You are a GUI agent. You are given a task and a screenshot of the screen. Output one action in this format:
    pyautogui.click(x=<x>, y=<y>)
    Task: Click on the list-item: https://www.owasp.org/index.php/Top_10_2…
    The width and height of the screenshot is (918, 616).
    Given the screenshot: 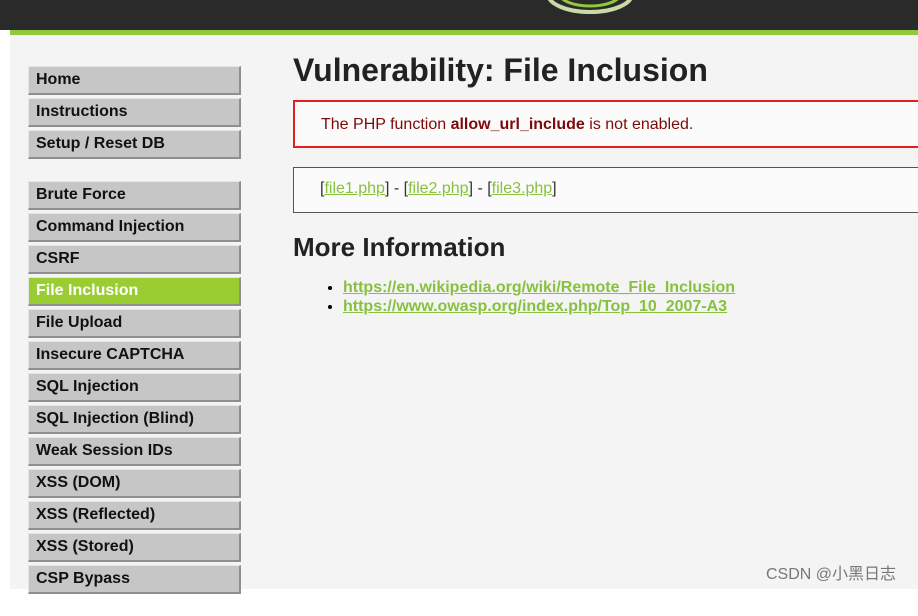 What is the action you would take?
    pyautogui.click(x=539, y=306)
    